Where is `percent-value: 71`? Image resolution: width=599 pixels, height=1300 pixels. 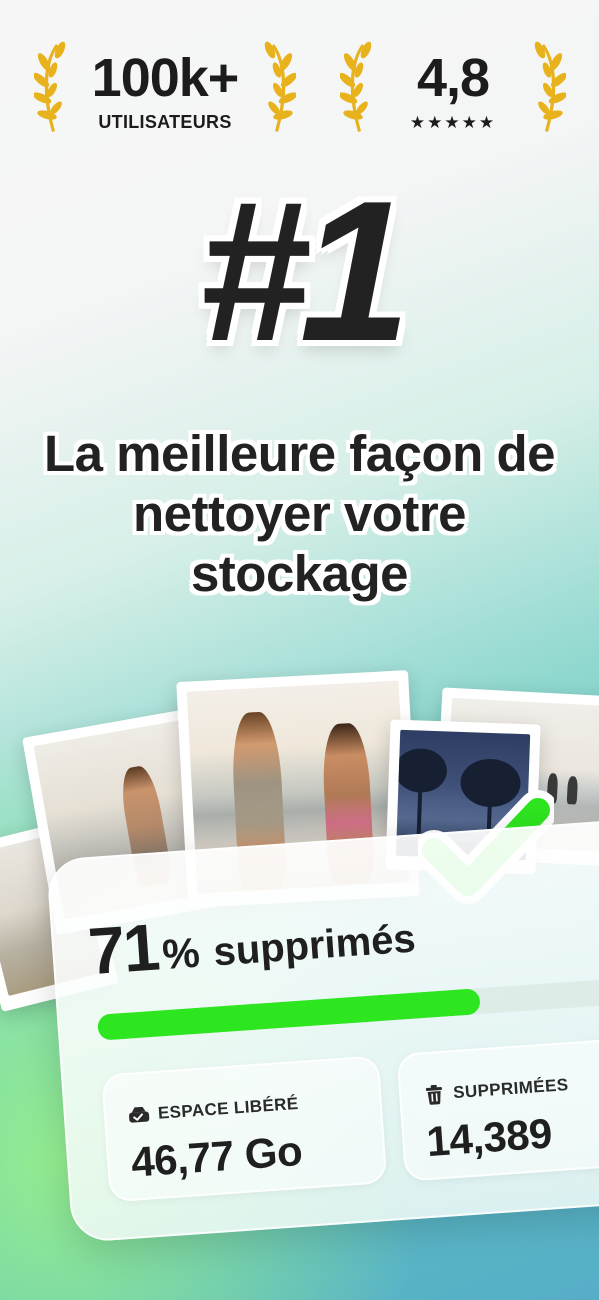 percent-value: 71 is located at coordinates (123, 949).